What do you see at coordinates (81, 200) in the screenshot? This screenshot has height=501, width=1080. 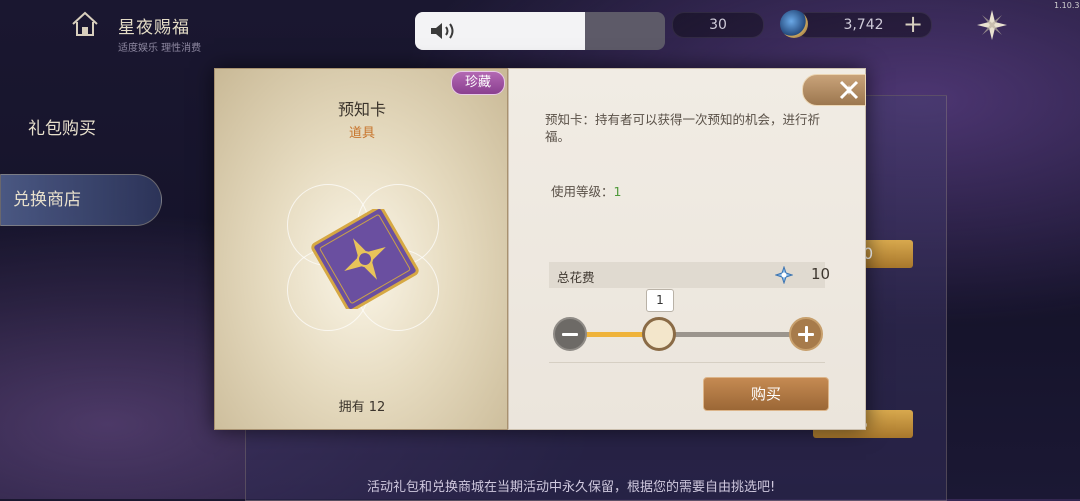 I see `sidebar-item-exchange-shop: 兑换商店` at bounding box center [81, 200].